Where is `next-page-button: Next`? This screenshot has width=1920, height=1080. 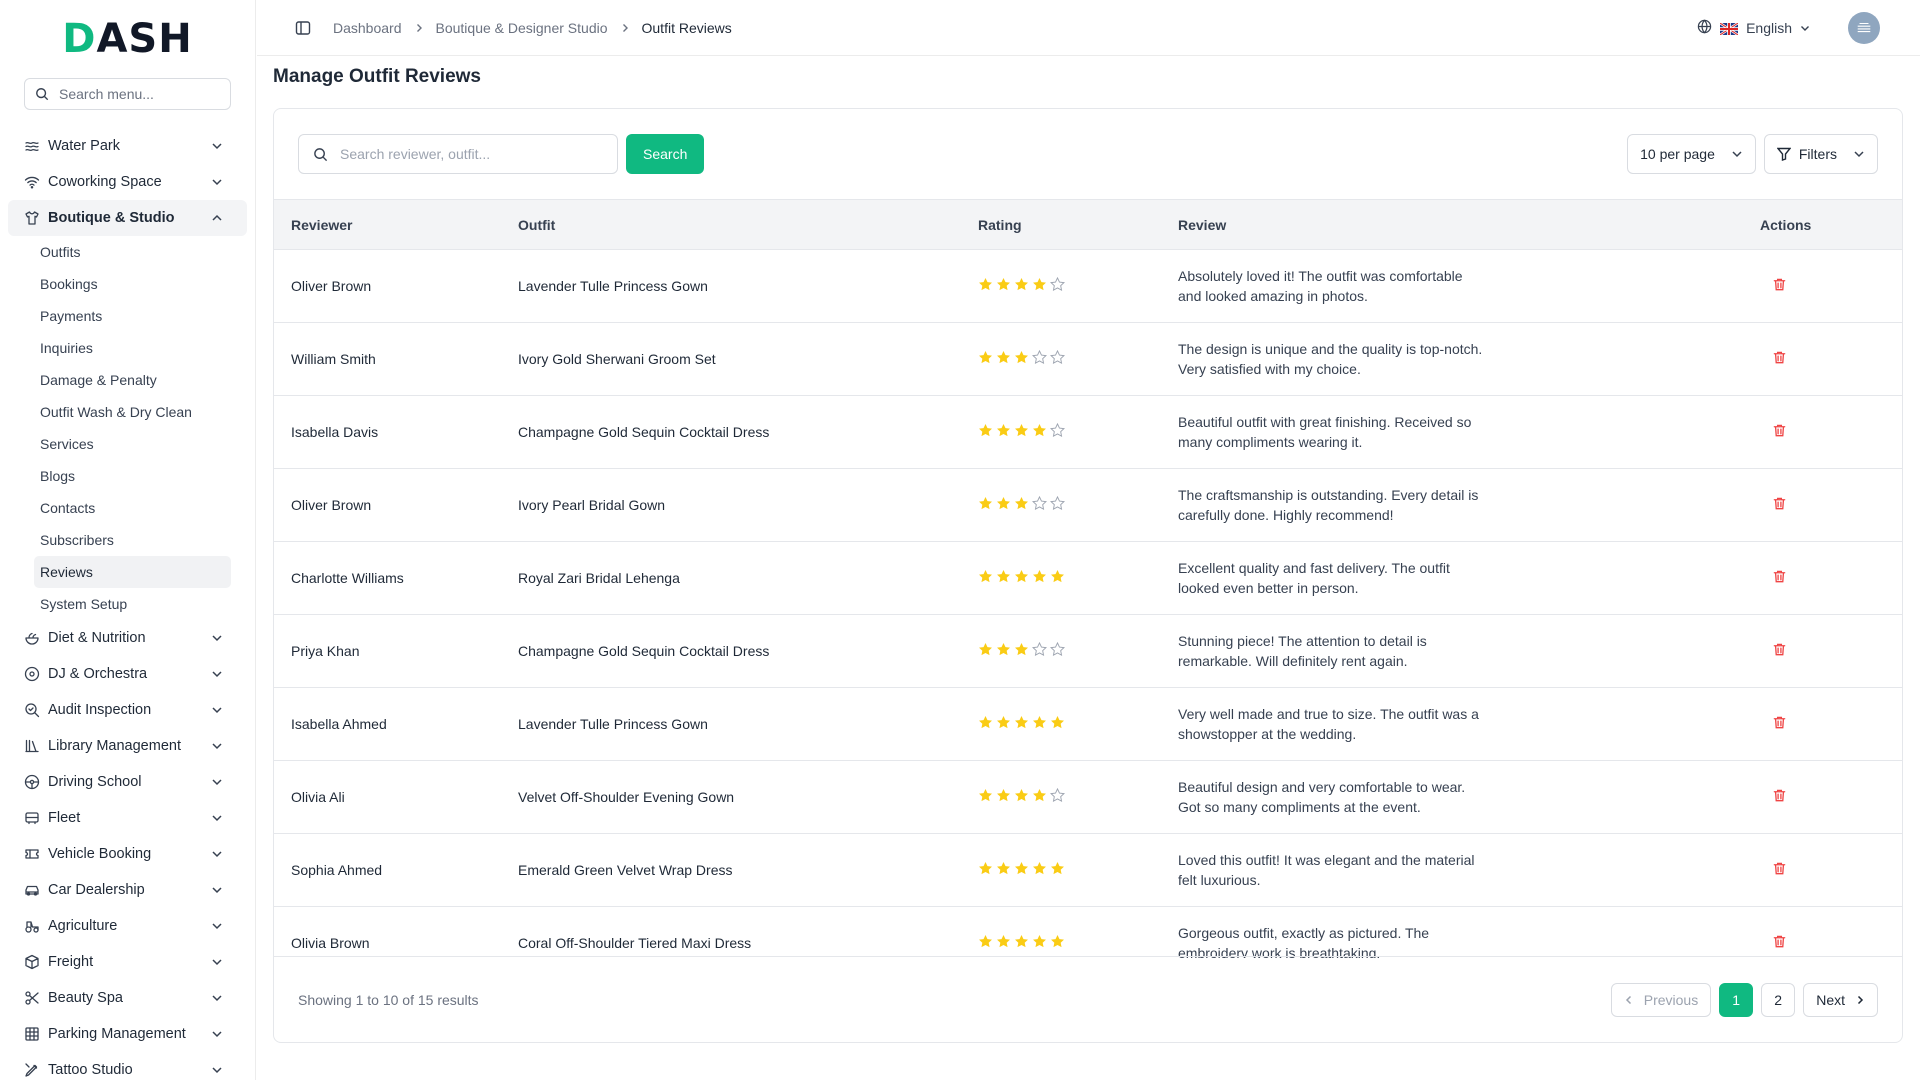
next-page-button: Next is located at coordinates (1840, 999).